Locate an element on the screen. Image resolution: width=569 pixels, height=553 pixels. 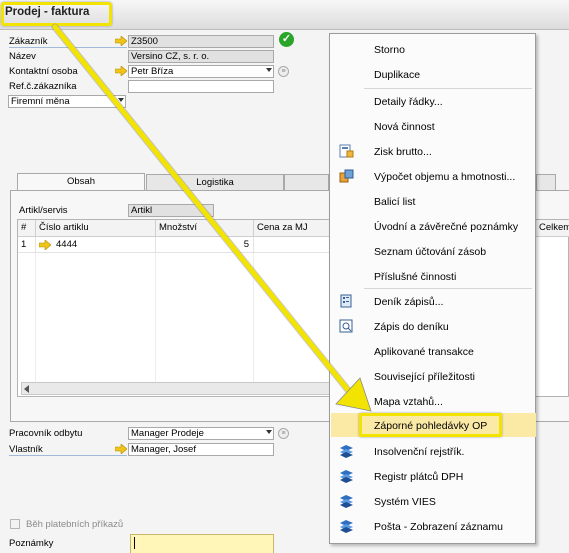
owner-label: Vlastník is located at coordinates (26, 449).